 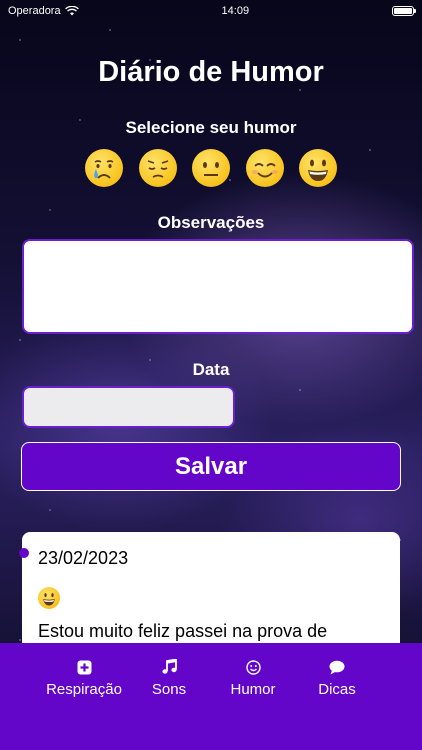 What do you see at coordinates (211, 127) in the screenshot?
I see `mood-label: Selecione seu humor` at bounding box center [211, 127].